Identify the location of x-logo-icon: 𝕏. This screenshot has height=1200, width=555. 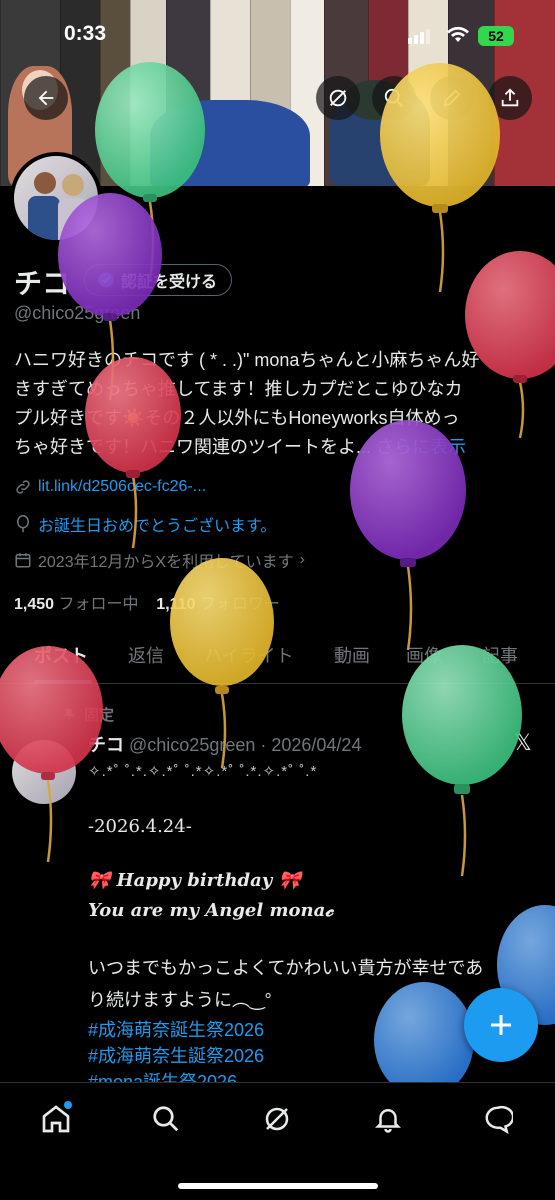
(523, 742).